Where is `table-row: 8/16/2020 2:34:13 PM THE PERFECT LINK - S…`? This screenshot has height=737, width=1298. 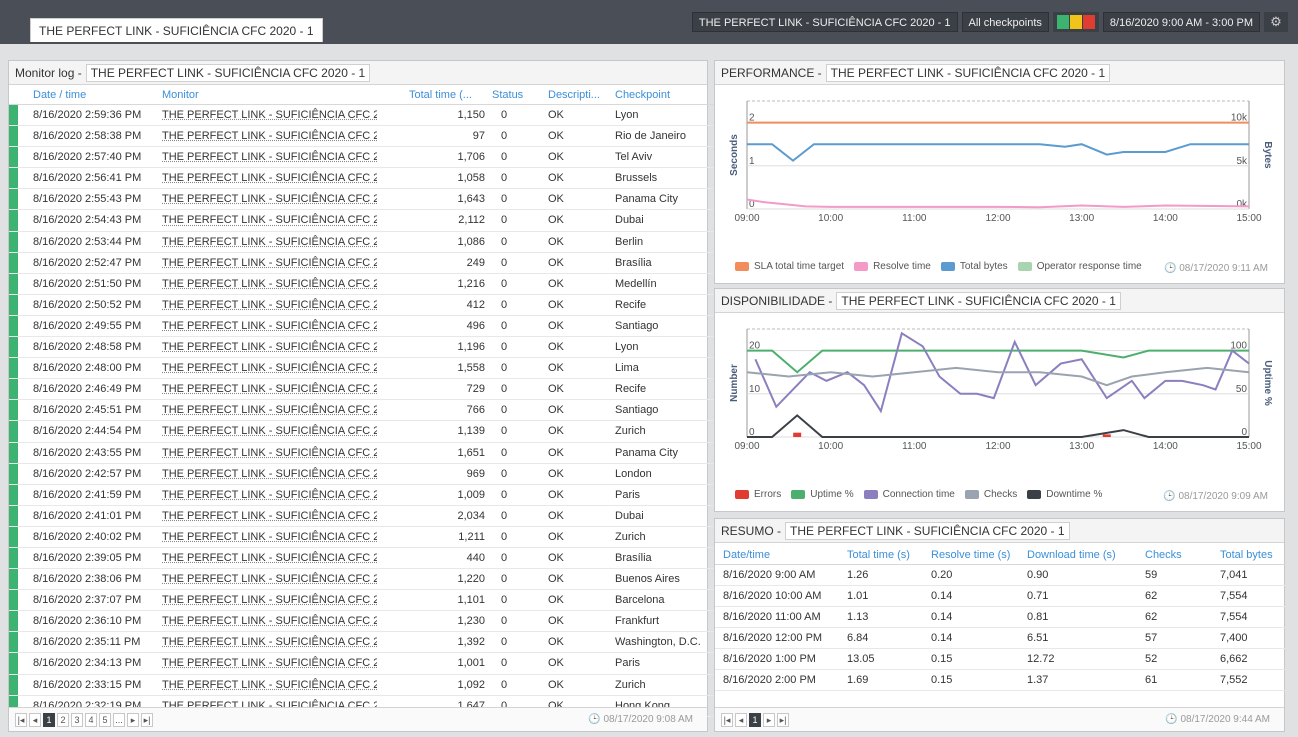 table-row: 8/16/2020 2:34:13 PM THE PERFECT LINK - S… is located at coordinates (362, 664).